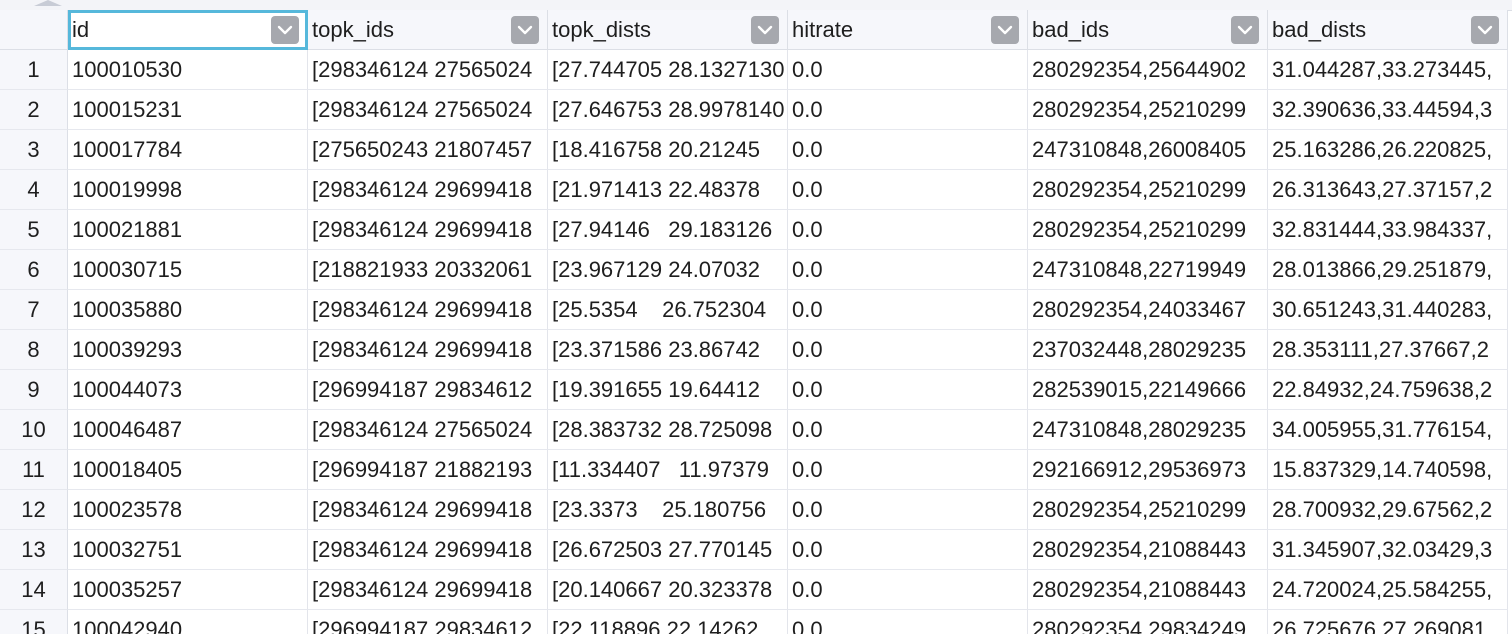  What do you see at coordinates (668, 430) in the screenshot?
I see `cell-topk-dists: [28.383732 28.725098` at bounding box center [668, 430].